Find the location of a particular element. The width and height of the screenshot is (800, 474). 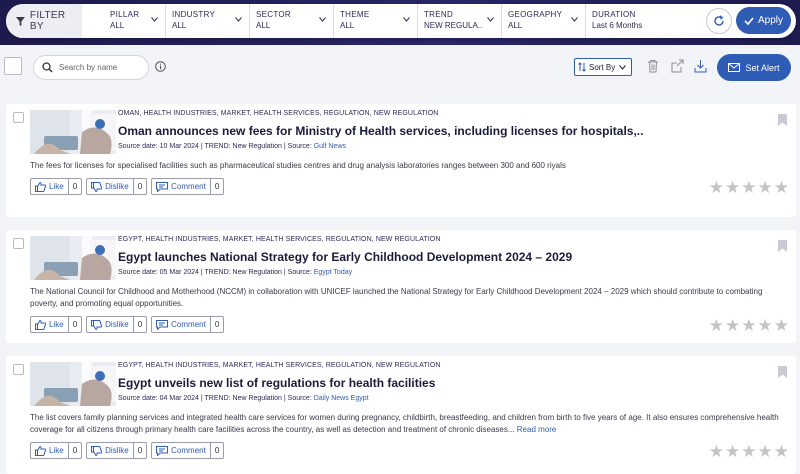

search-input is located at coordinates (100, 67).